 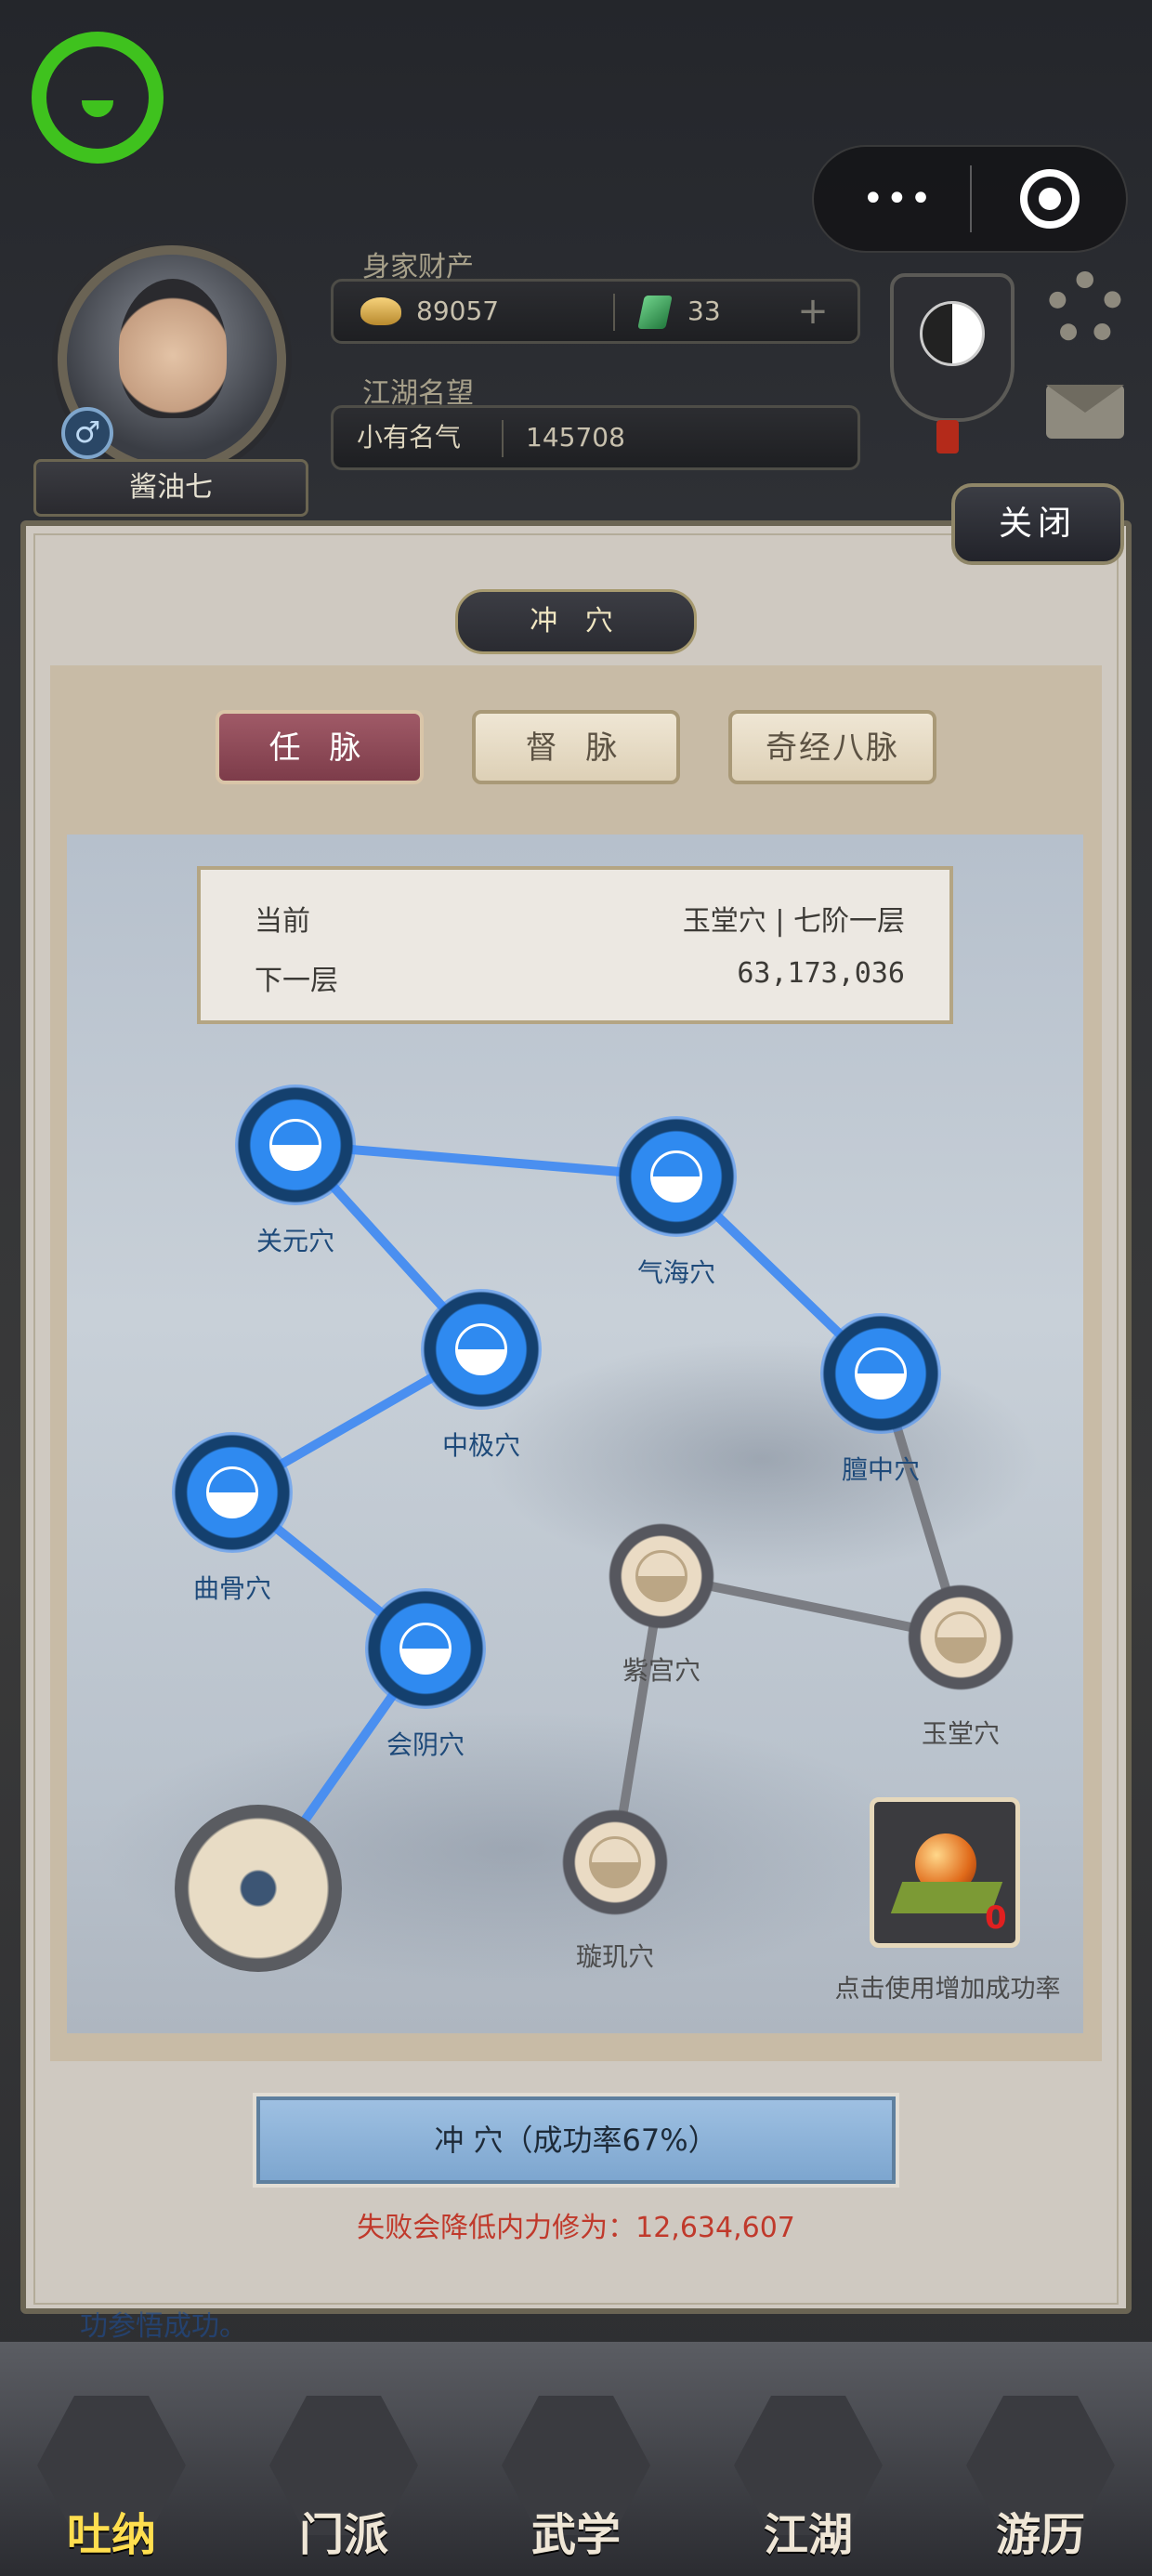 What do you see at coordinates (343, 2478) in the screenshot?
I see `nav-menpai: 门派` at bounding box center [343, 2478].